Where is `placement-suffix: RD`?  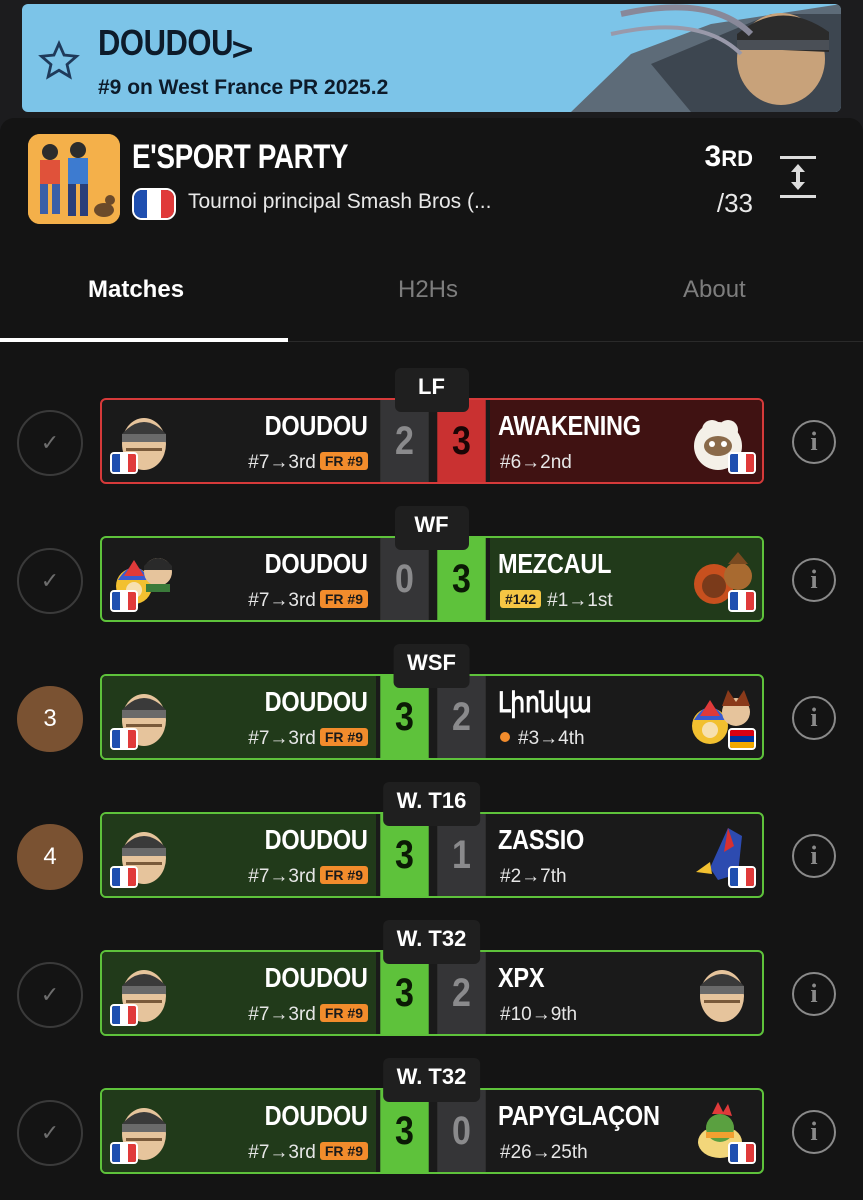 placement-suffix: RD is located at coordinates (737, 158).